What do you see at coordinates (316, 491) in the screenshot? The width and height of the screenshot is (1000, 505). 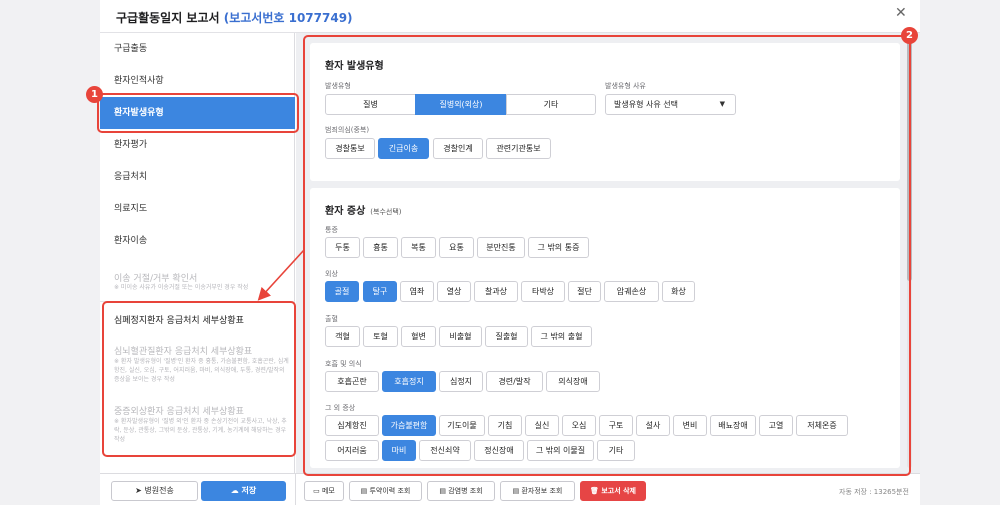 I see `memo-icon: ▭` at bounding box center [316, 491].